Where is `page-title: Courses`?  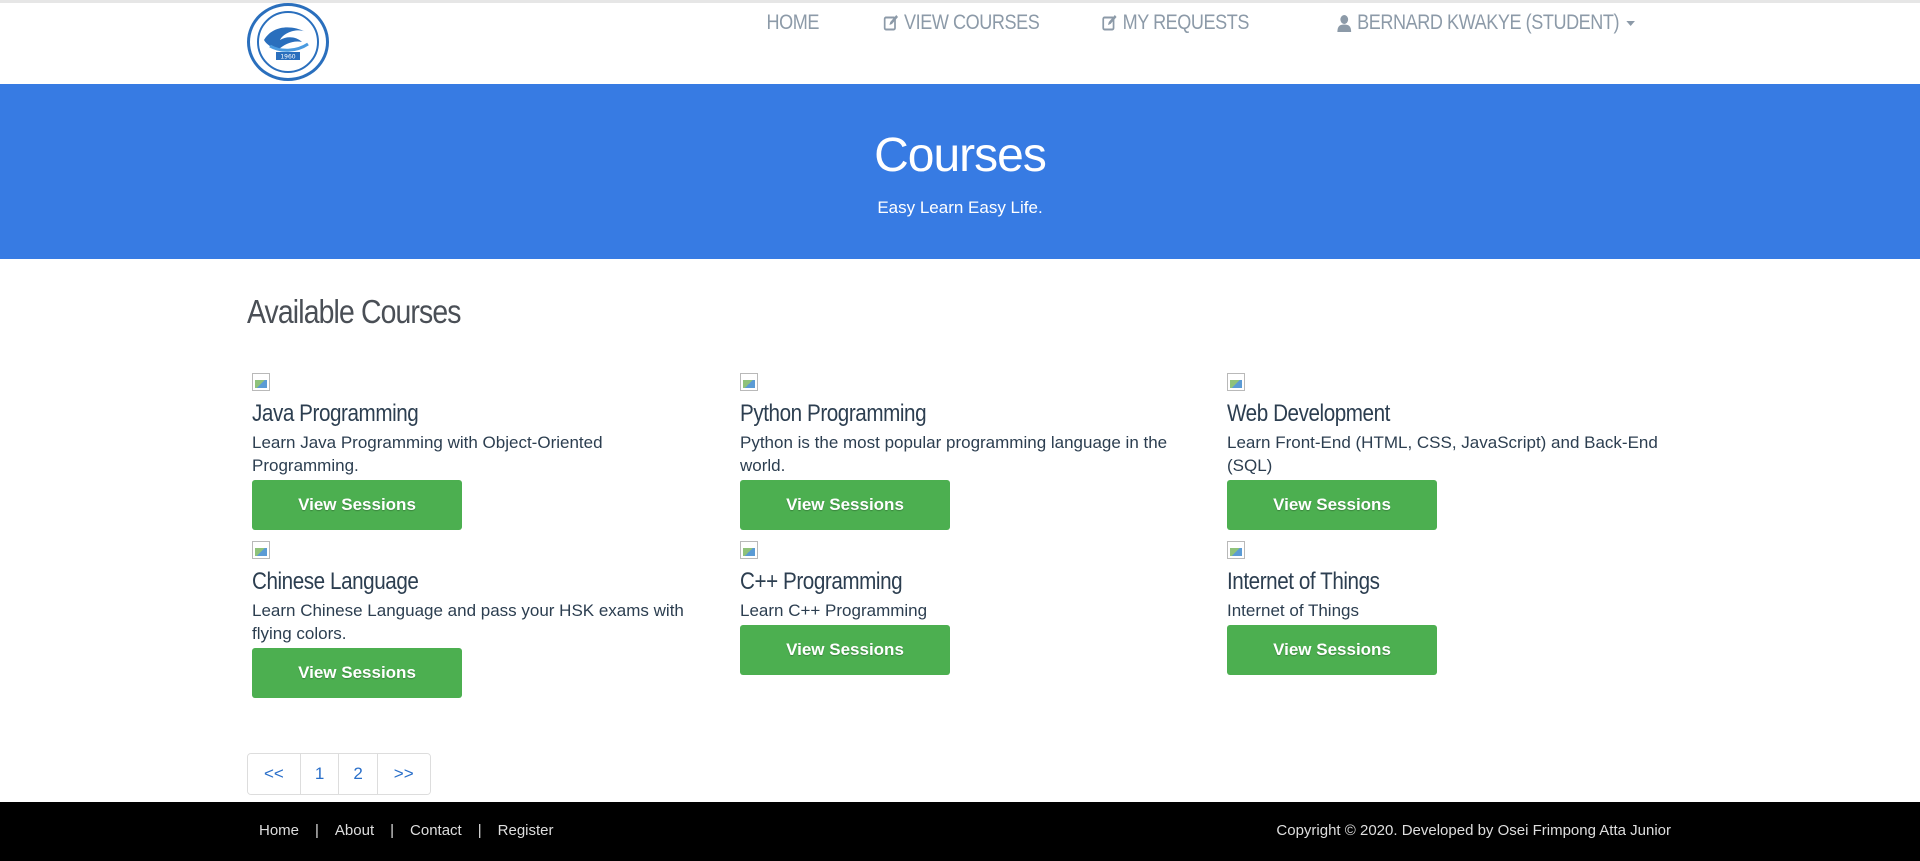 page-title: Courses is located at coordinates (960, 155).